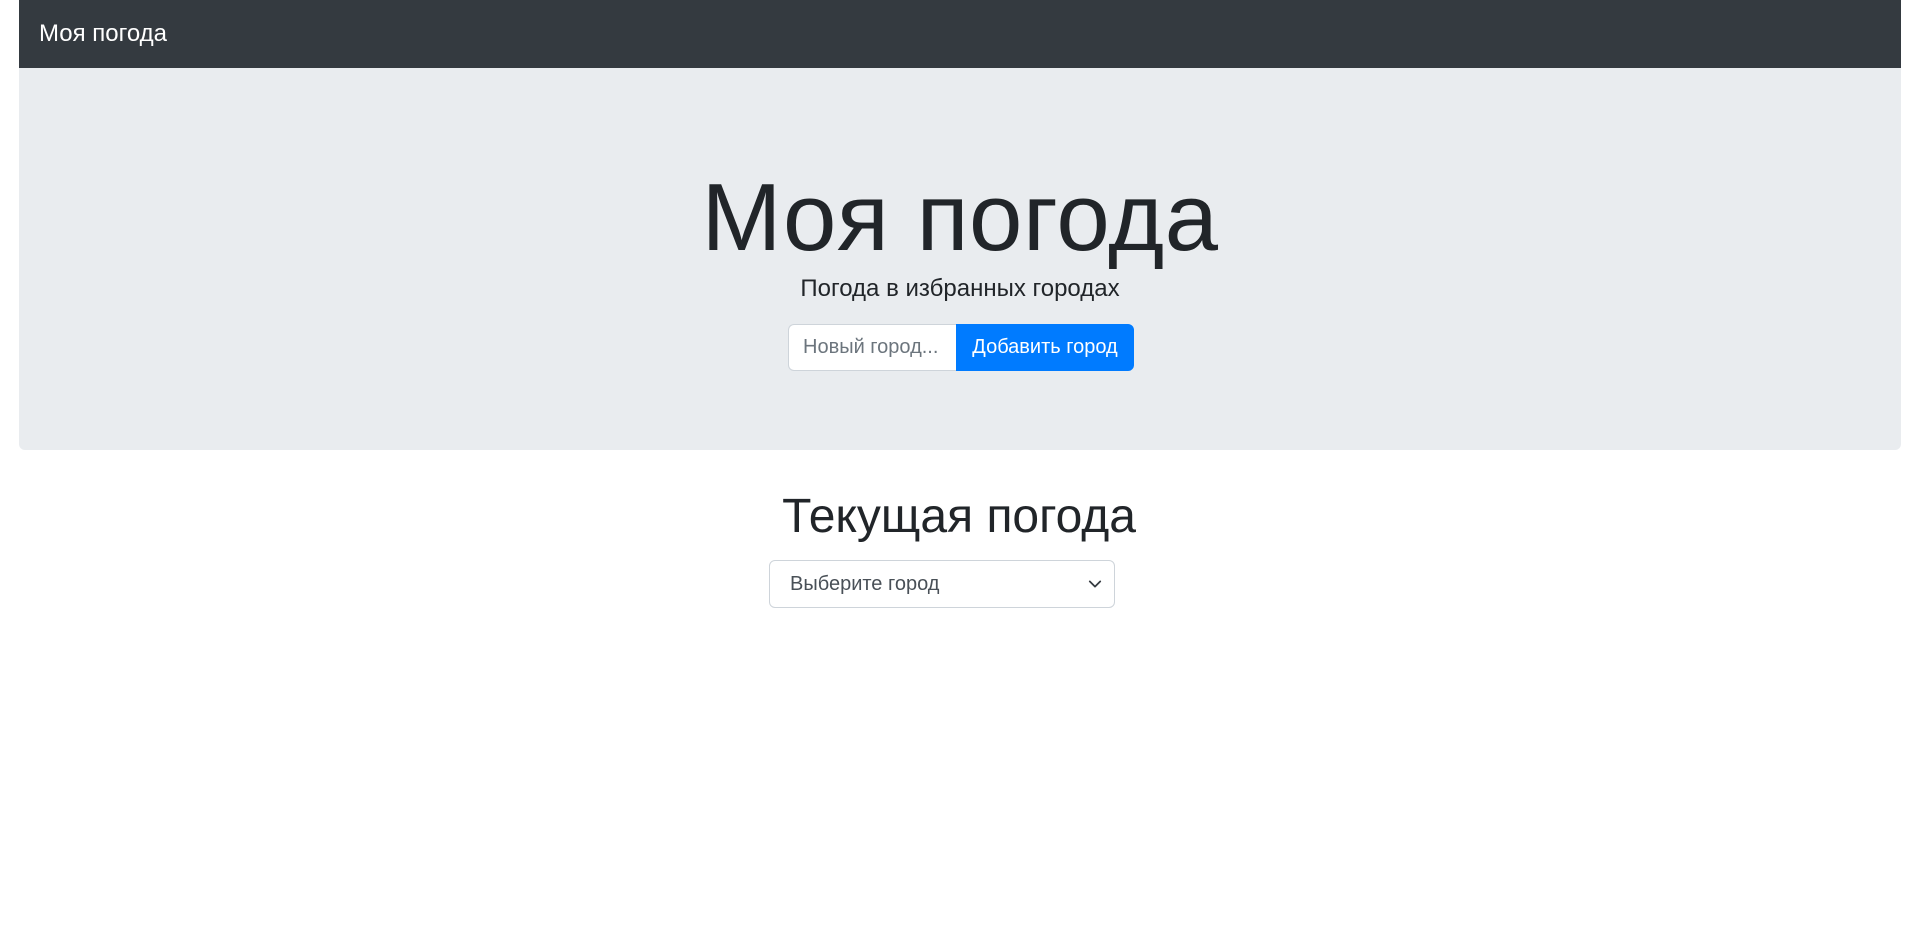 Image resolution: width=1918 pixels, height=940 pixels. Describe the element at coordinates (103, 34) in the screenshot. I see `navbar-brand: Моя погода` at that location.